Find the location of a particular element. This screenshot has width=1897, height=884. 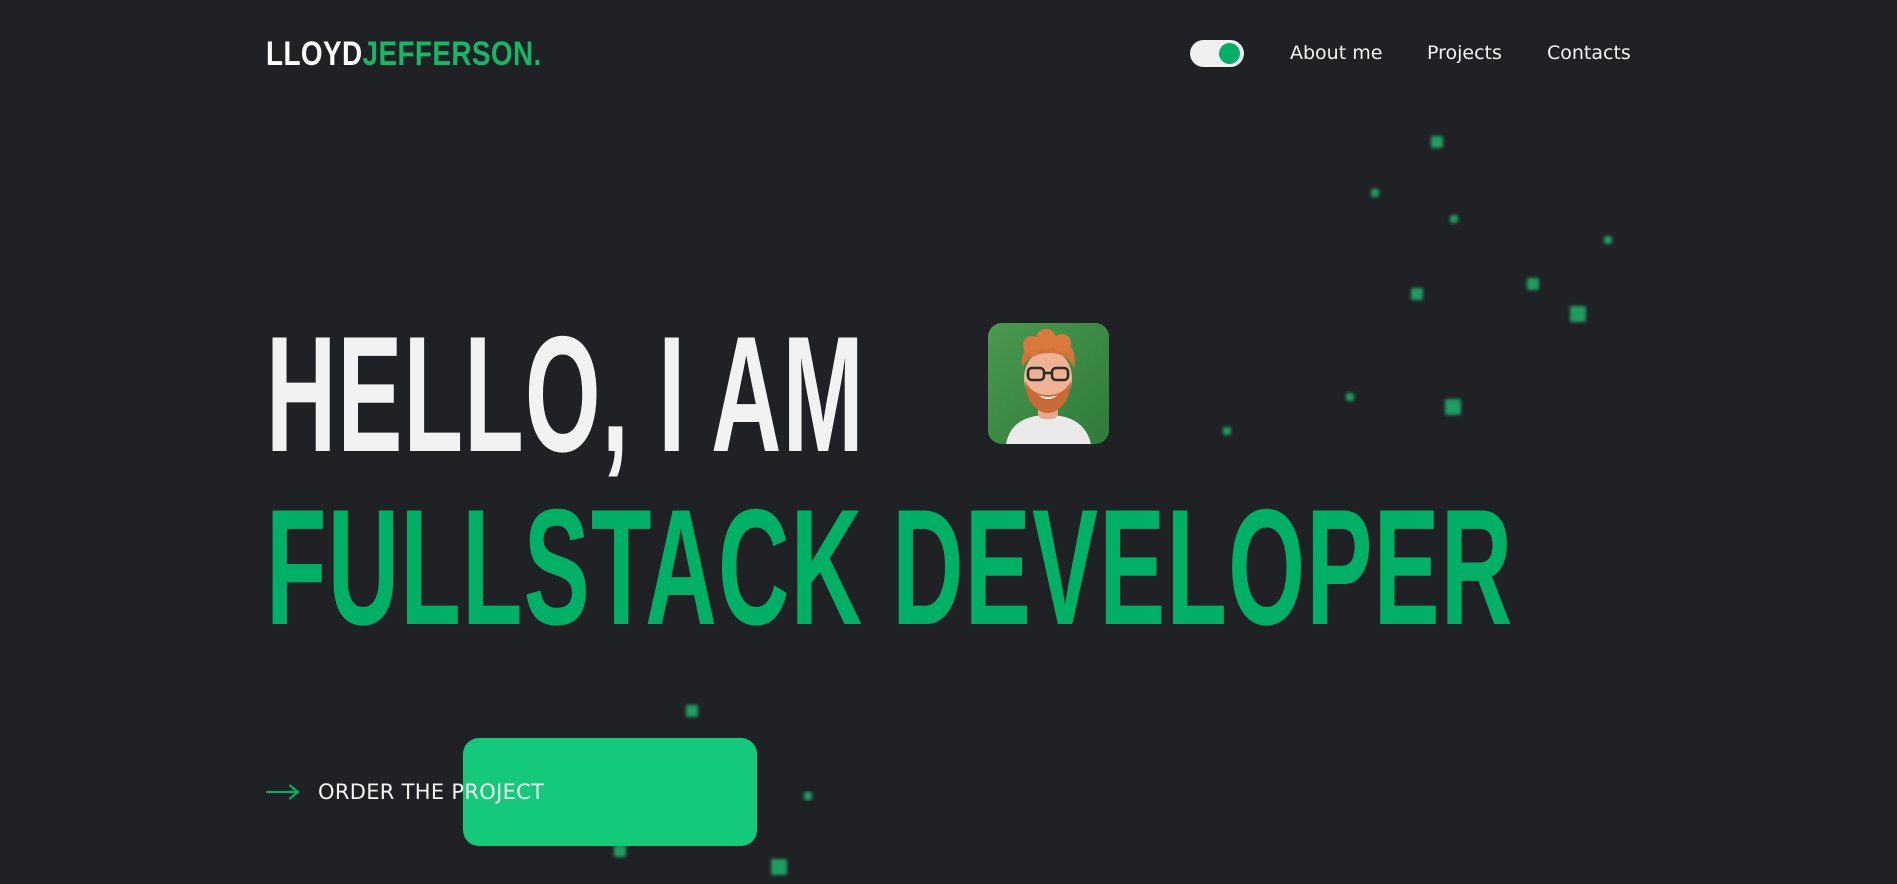

hero-role: FULLSTACK DEVELOPER is located at coordinates (890, 567).